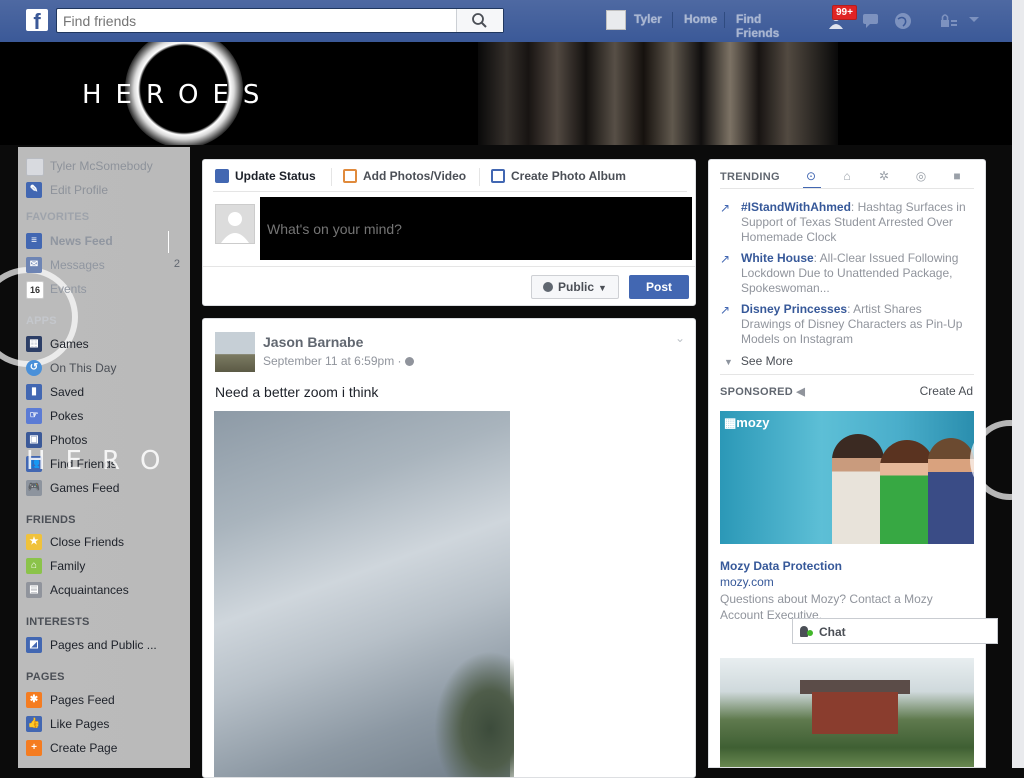 The image size is (1024, 778). What do you see at coordinates (35, 290) in the screenshot?
I see `events-icon: 16` at bounding box center [35, 290].